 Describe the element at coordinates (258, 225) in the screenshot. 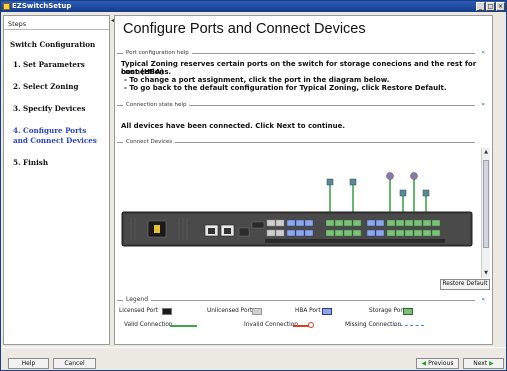

I see `status-led-panel` at that location.